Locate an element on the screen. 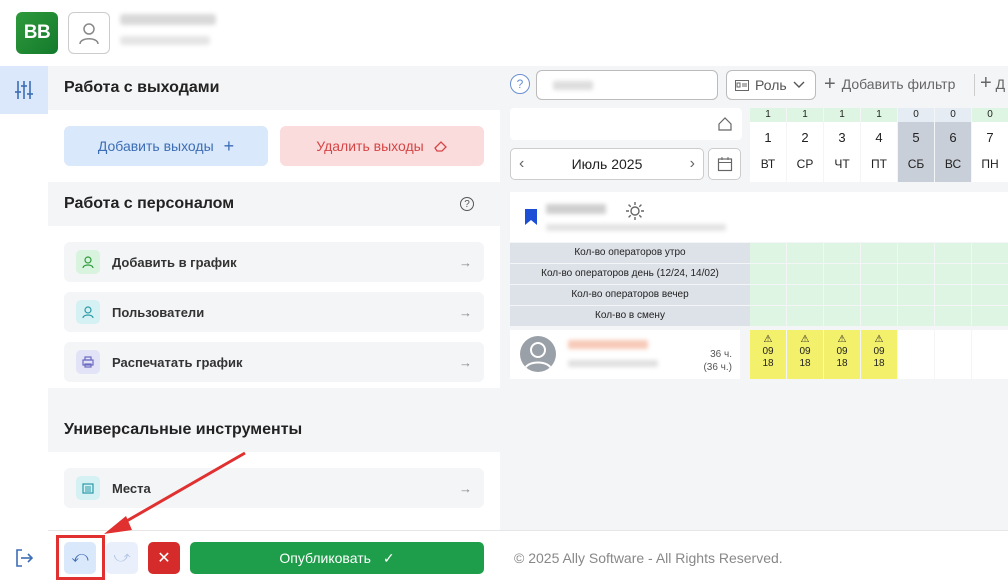 This screenshot has width=1008, height=585. month-switcher: ‹ Июль 2025 › is located at coordinates (607, 164).